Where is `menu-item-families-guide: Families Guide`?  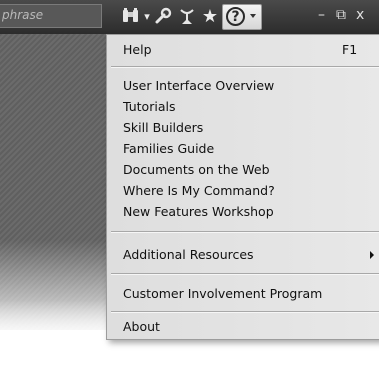
menu-item-families-guide: Families Guide is located at coordinates (243, 148).